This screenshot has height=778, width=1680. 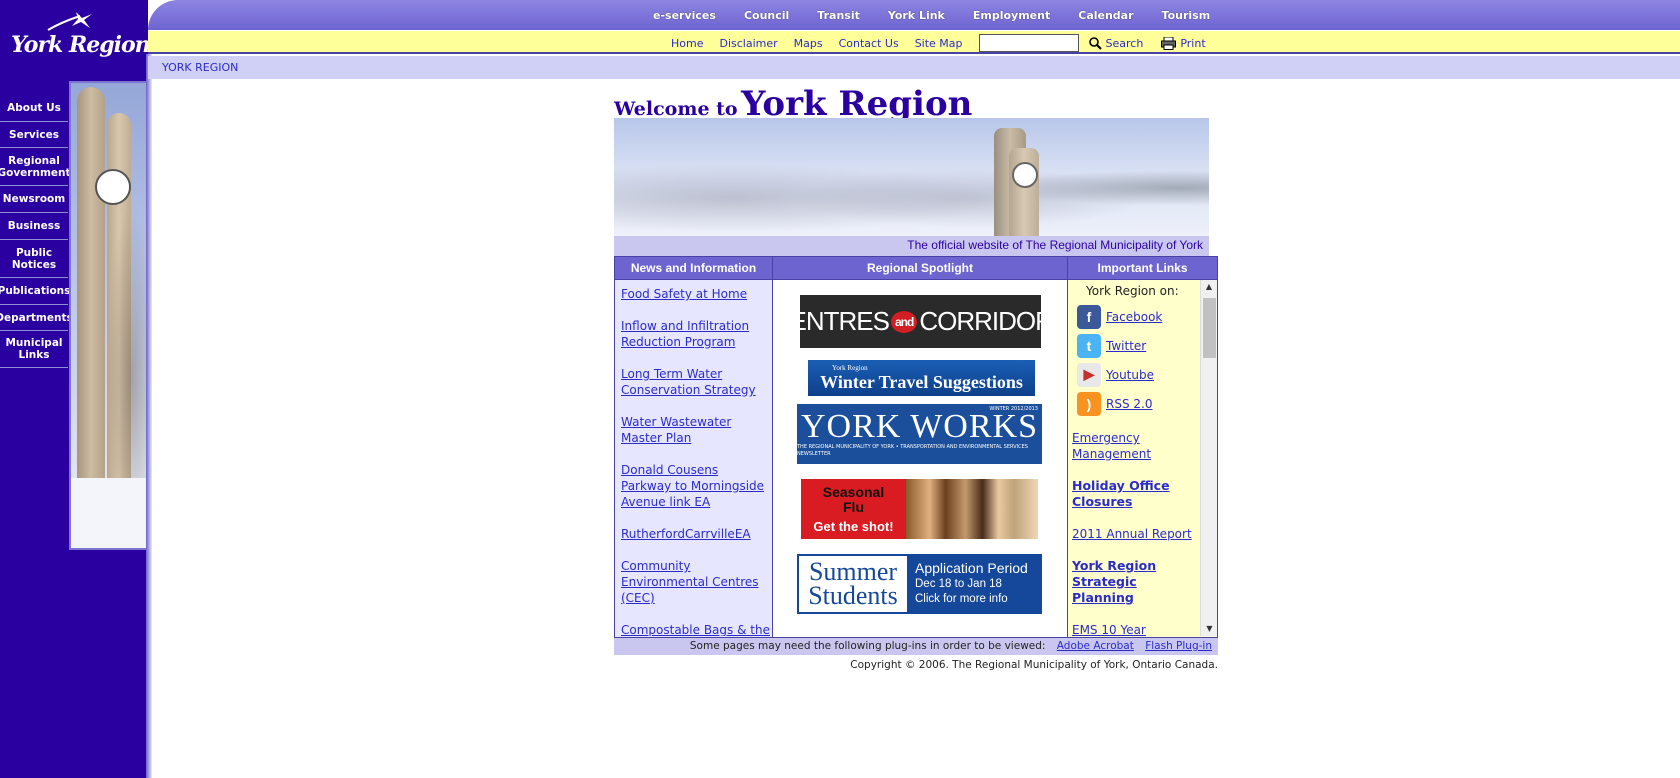 I want to click on sidebar-item-publications: Publications, so click(x=35, y=291).